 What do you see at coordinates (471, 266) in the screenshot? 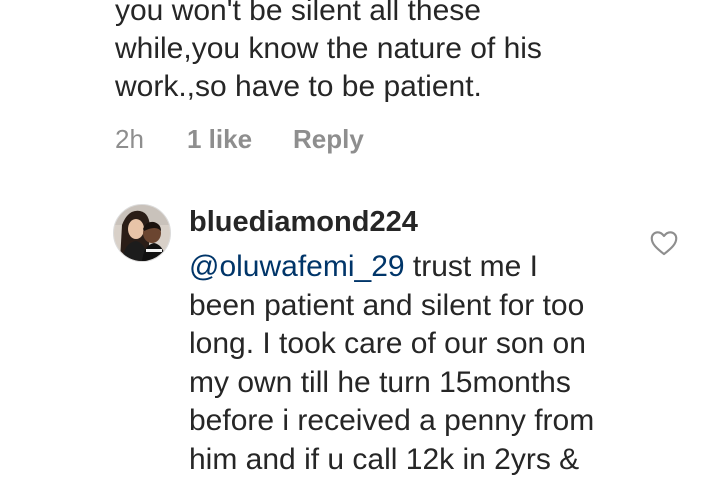
I see `reply-first-line-text: trust me I` at bounding box center [471, 266].